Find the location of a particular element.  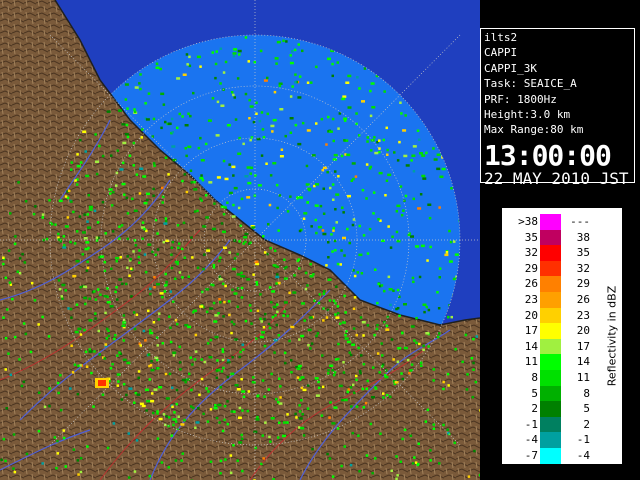

legend-row: 29 32 is located at coordinates (553, 268).